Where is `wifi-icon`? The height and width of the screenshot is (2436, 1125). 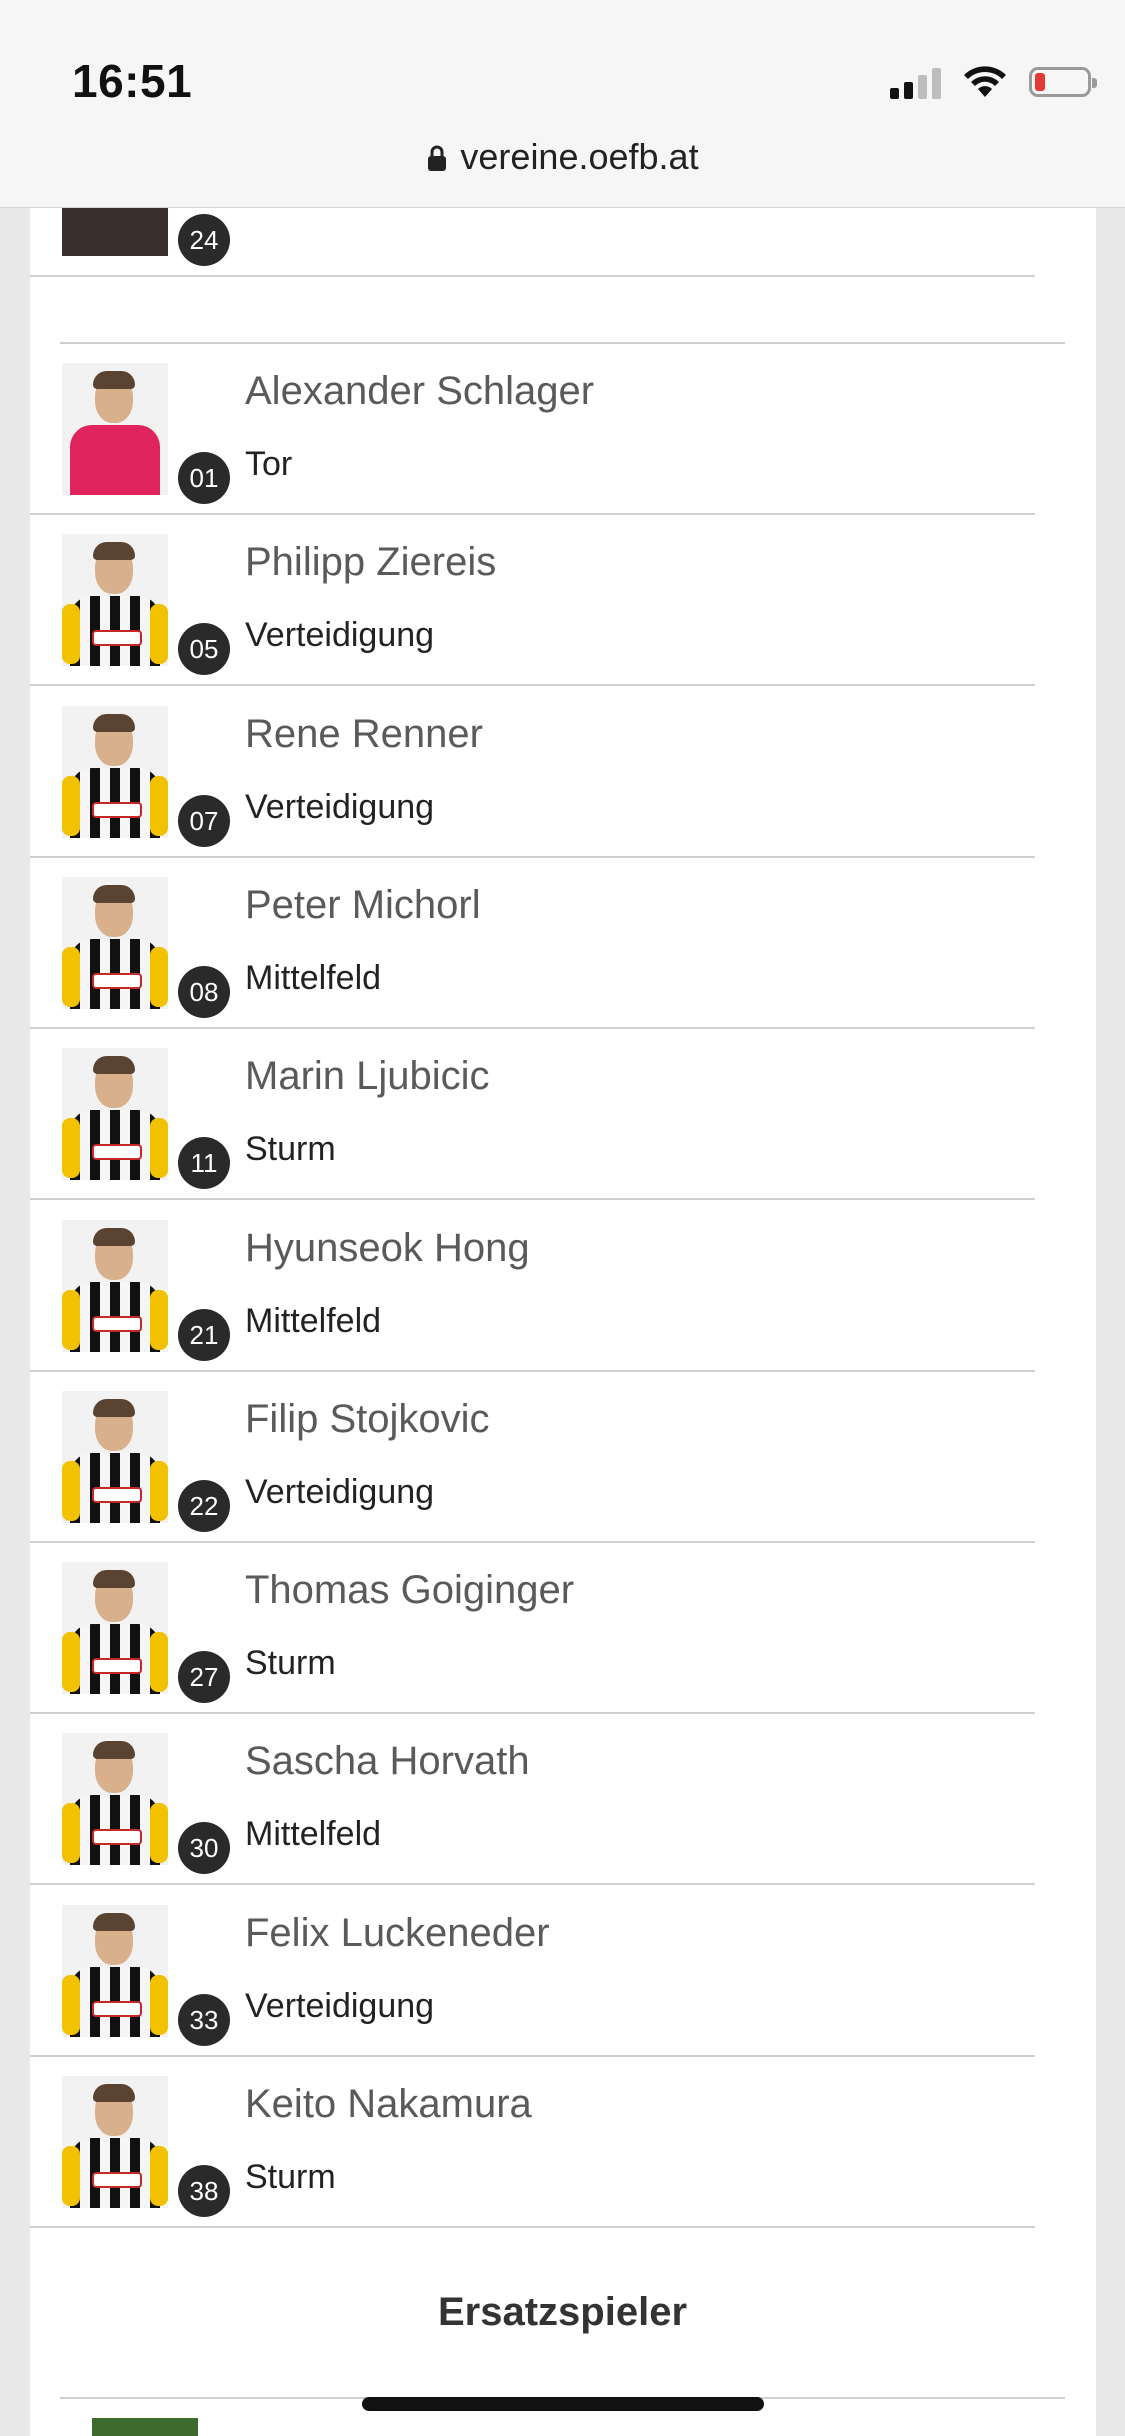
wifi-icon is located at coordinates (985, 81).